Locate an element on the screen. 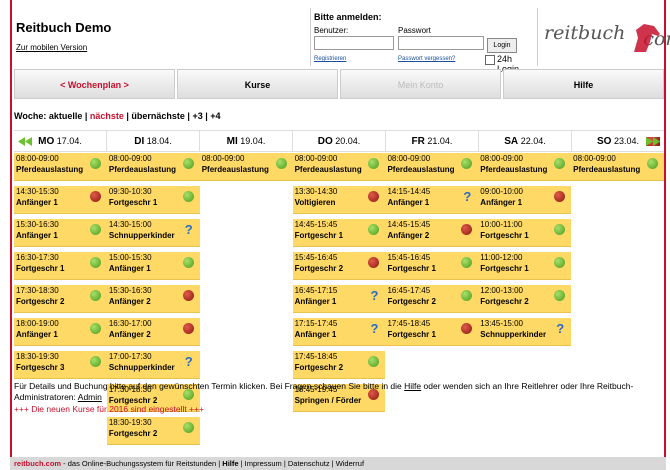 This screenshot has height=470, width=670. password-input is located at coordinates (441, 43).